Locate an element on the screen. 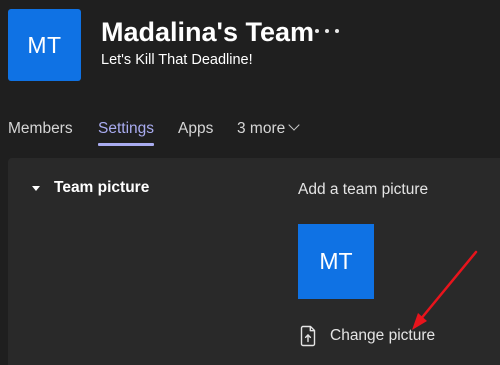 The image size is (500, 365). active-tab-indicator is located at coordinates (126, 144).